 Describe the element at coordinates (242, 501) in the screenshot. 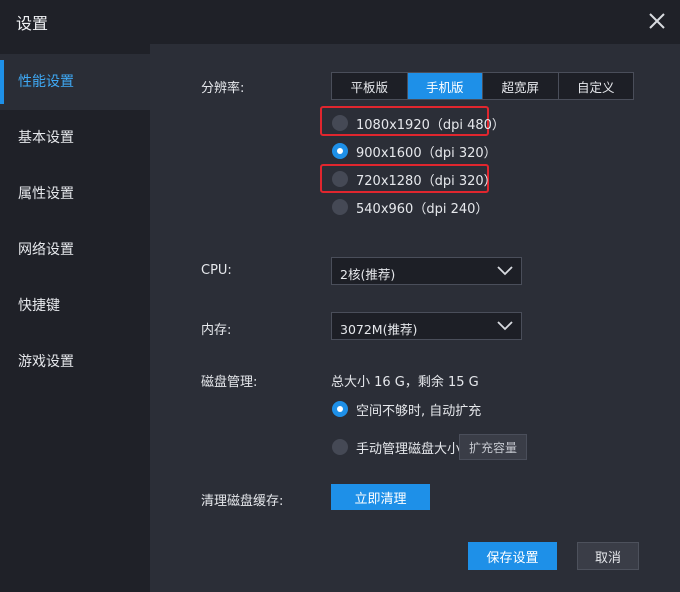

I see `cache-label: 清理磁盘缓存:` at that location.